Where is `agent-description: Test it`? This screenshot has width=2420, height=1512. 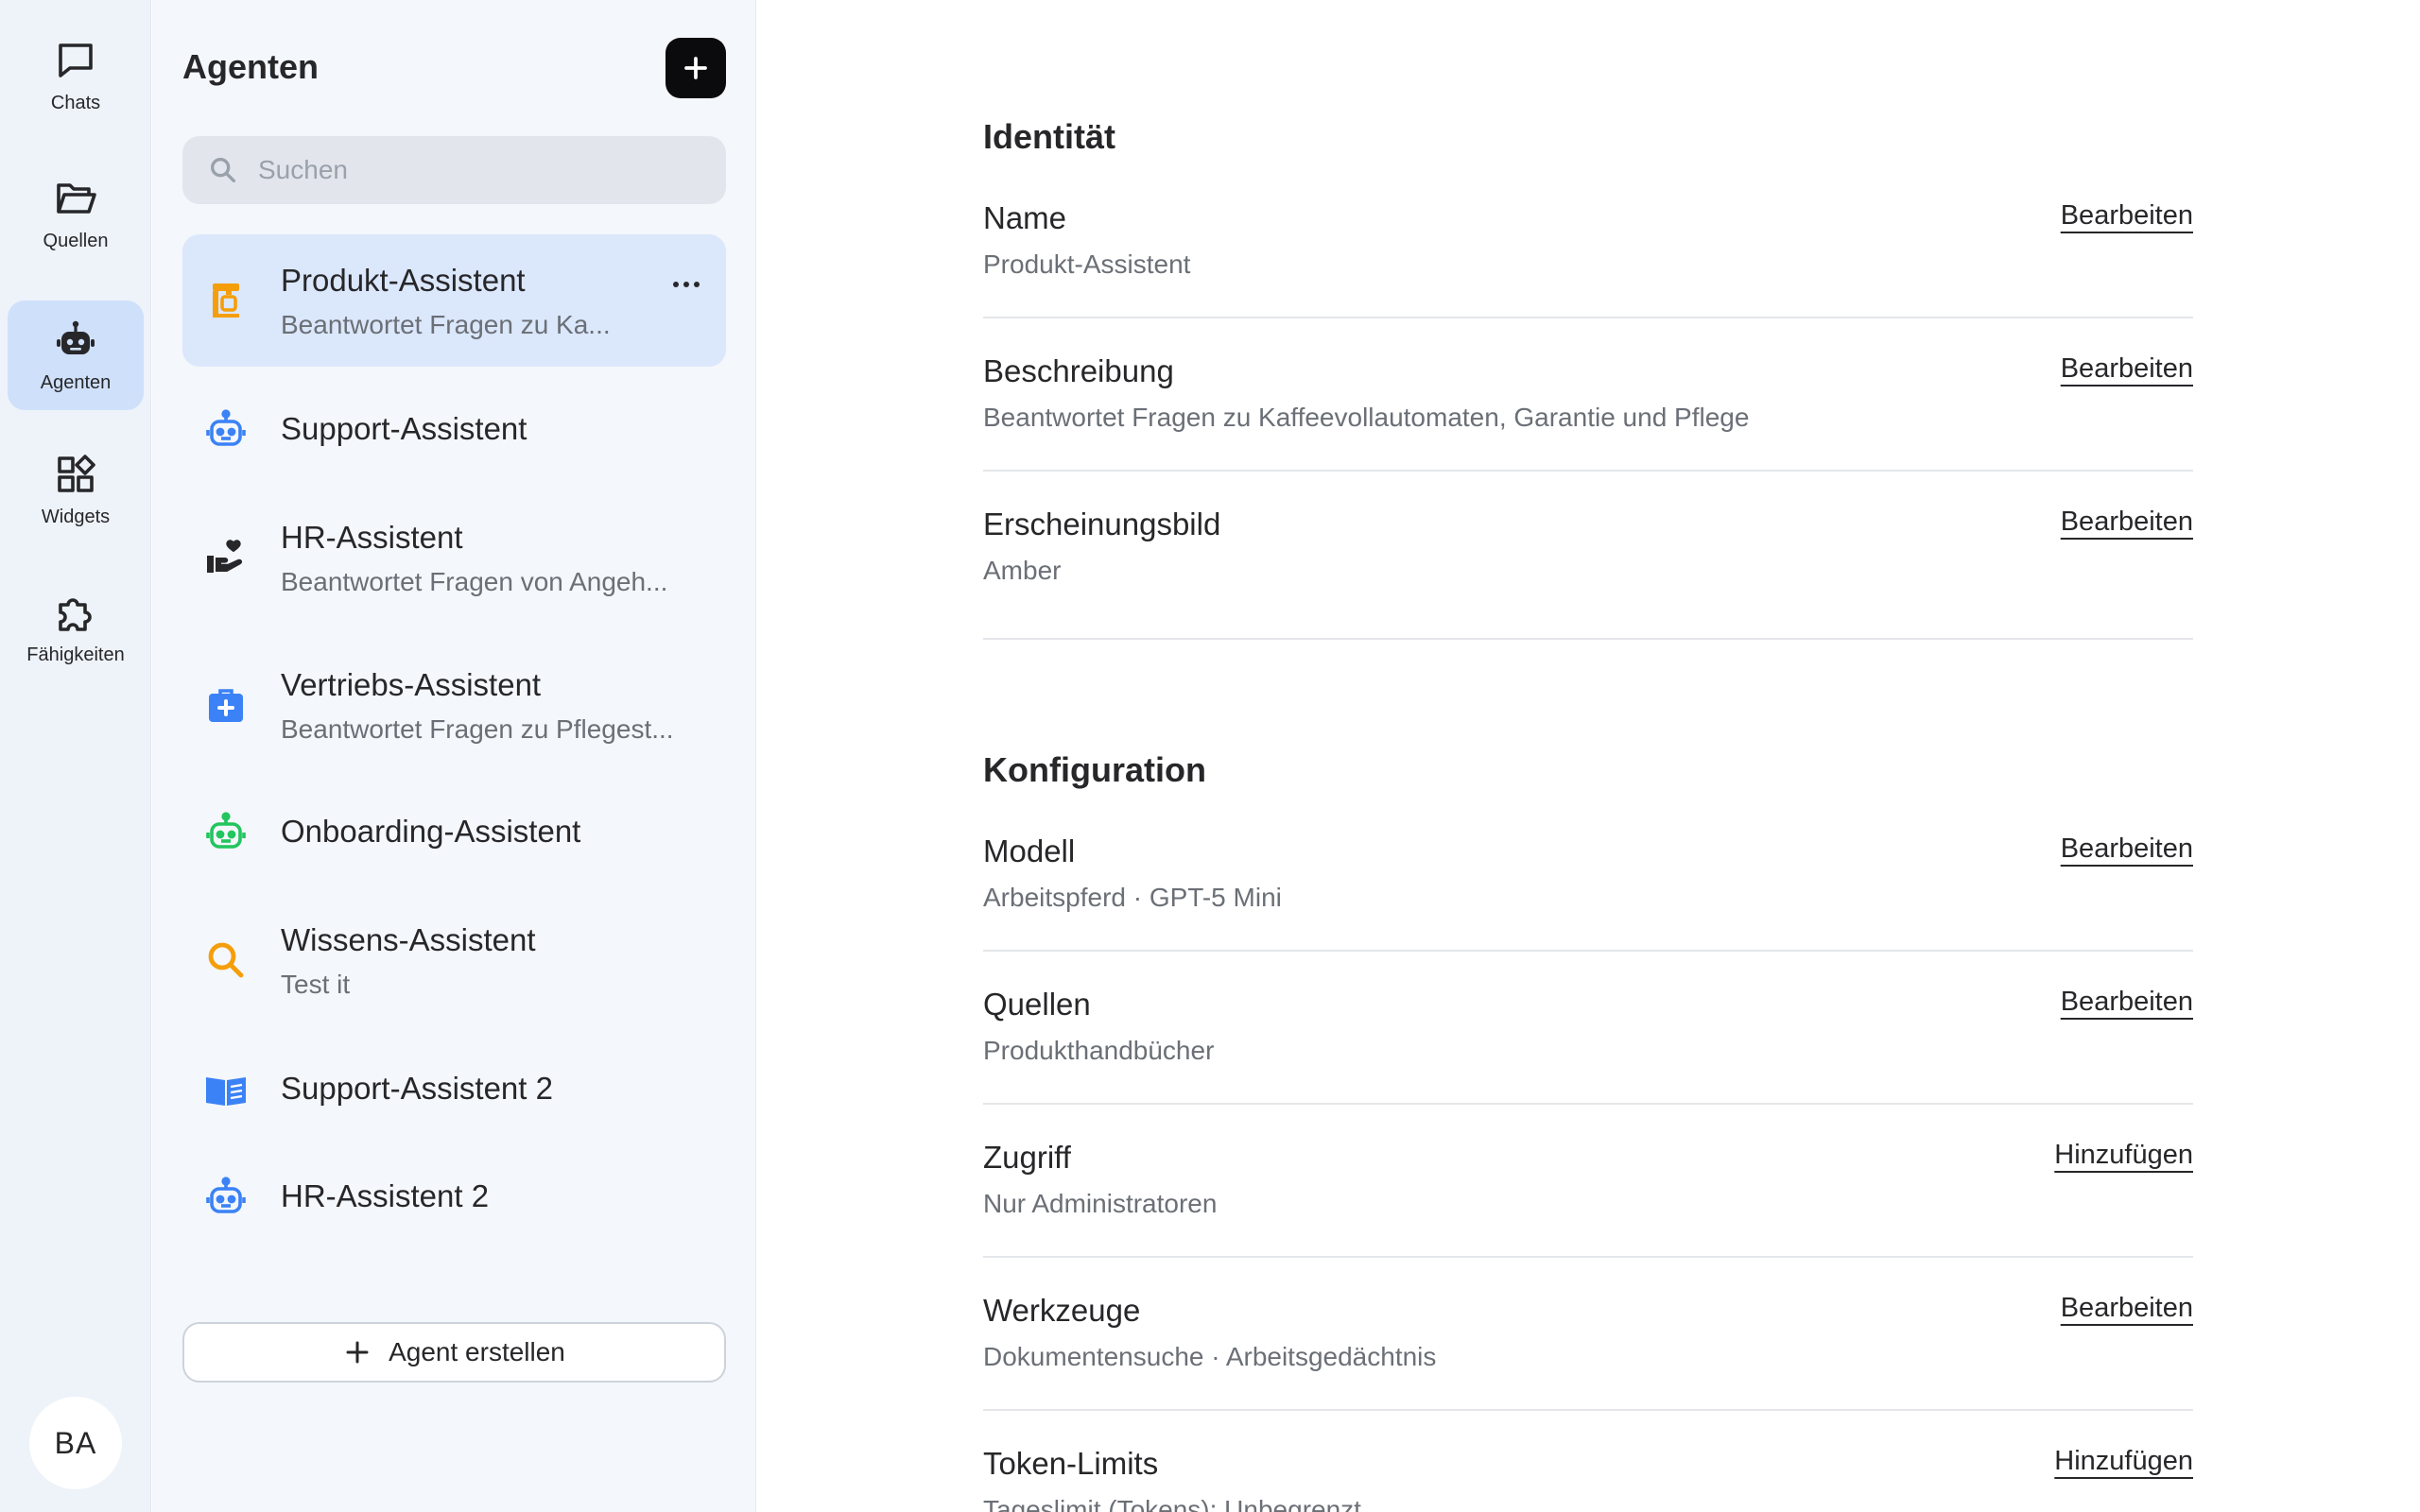
agent-description: Test it is located at coordinates (316, 984).